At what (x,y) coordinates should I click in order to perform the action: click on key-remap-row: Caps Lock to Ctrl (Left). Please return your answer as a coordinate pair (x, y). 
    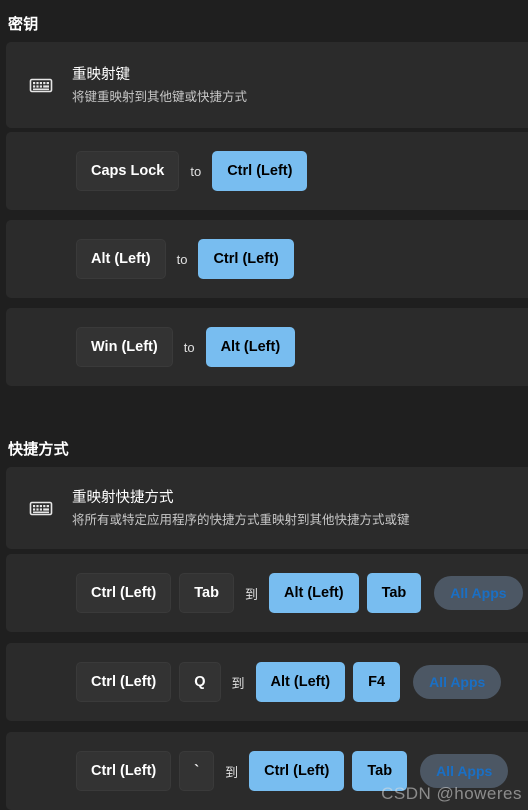
    Looking at the image, I should click on (267, 171).